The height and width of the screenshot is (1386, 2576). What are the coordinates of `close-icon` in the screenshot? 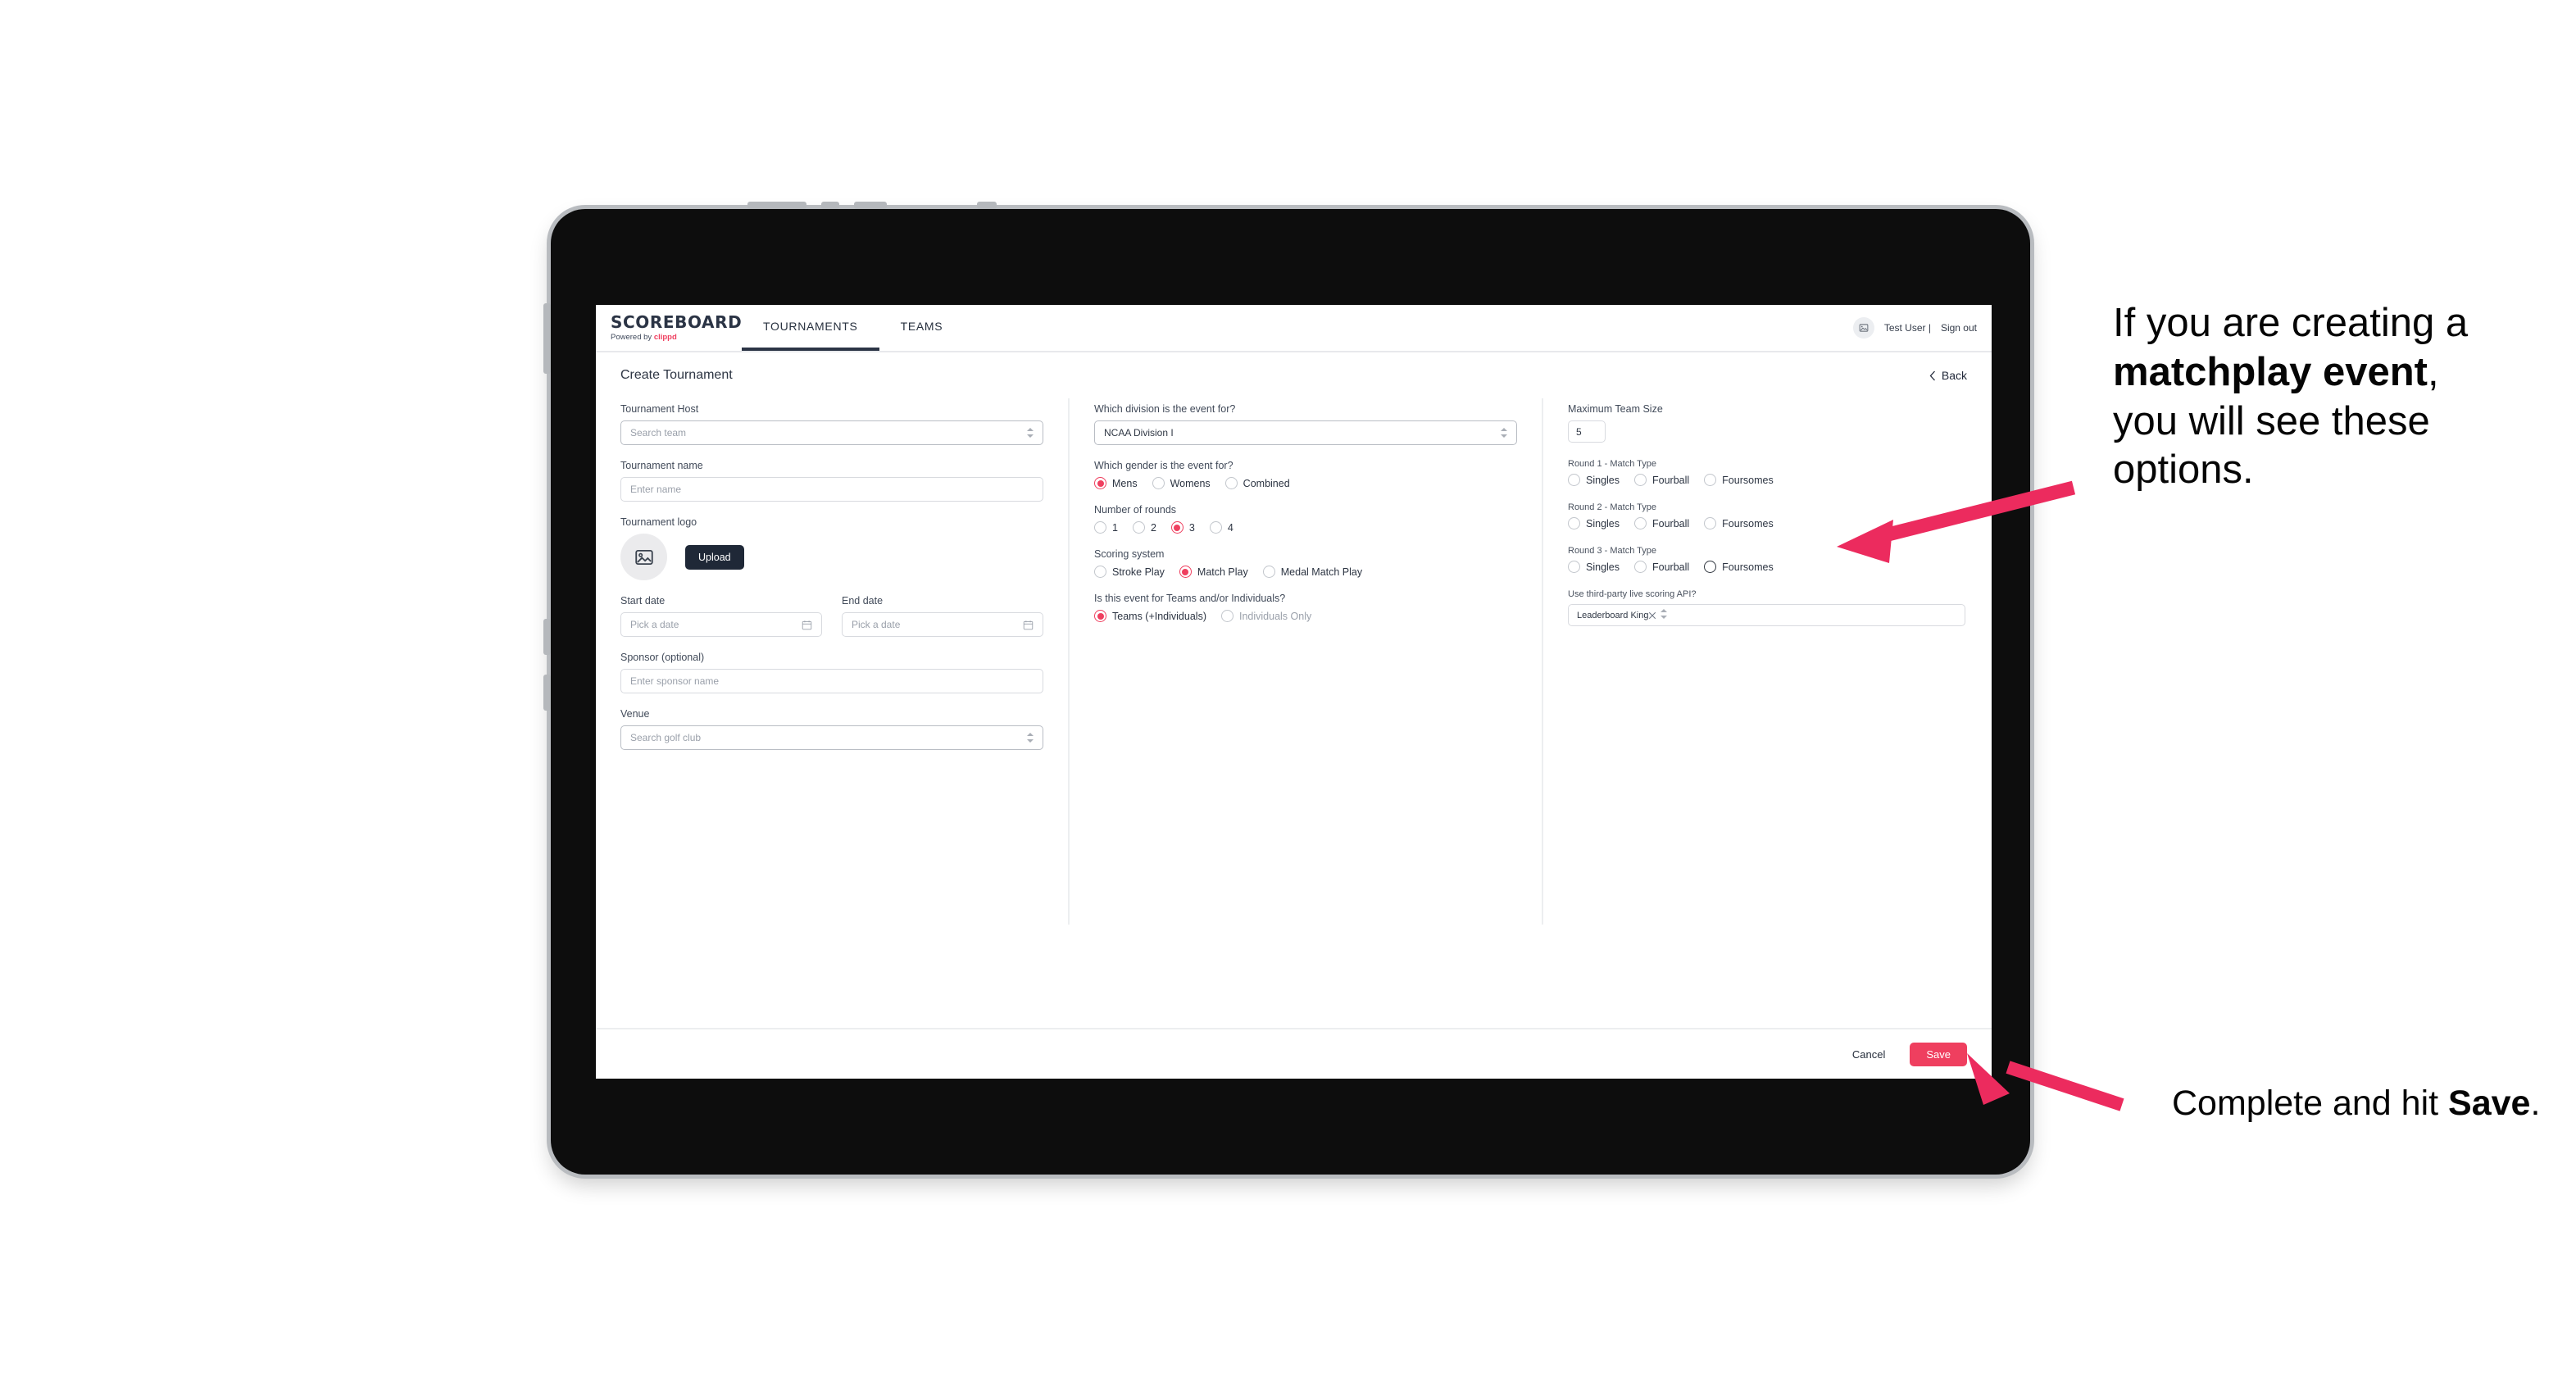 It's located at (1652, 615).